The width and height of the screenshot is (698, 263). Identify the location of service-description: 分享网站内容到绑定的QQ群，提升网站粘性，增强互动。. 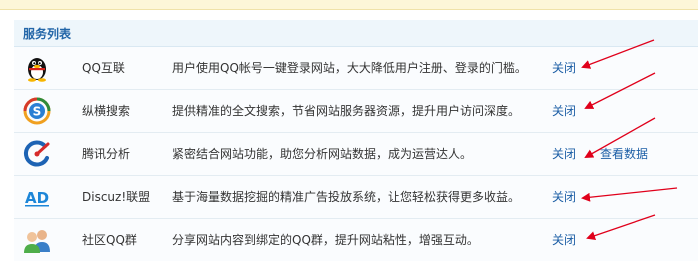
(325, 240).